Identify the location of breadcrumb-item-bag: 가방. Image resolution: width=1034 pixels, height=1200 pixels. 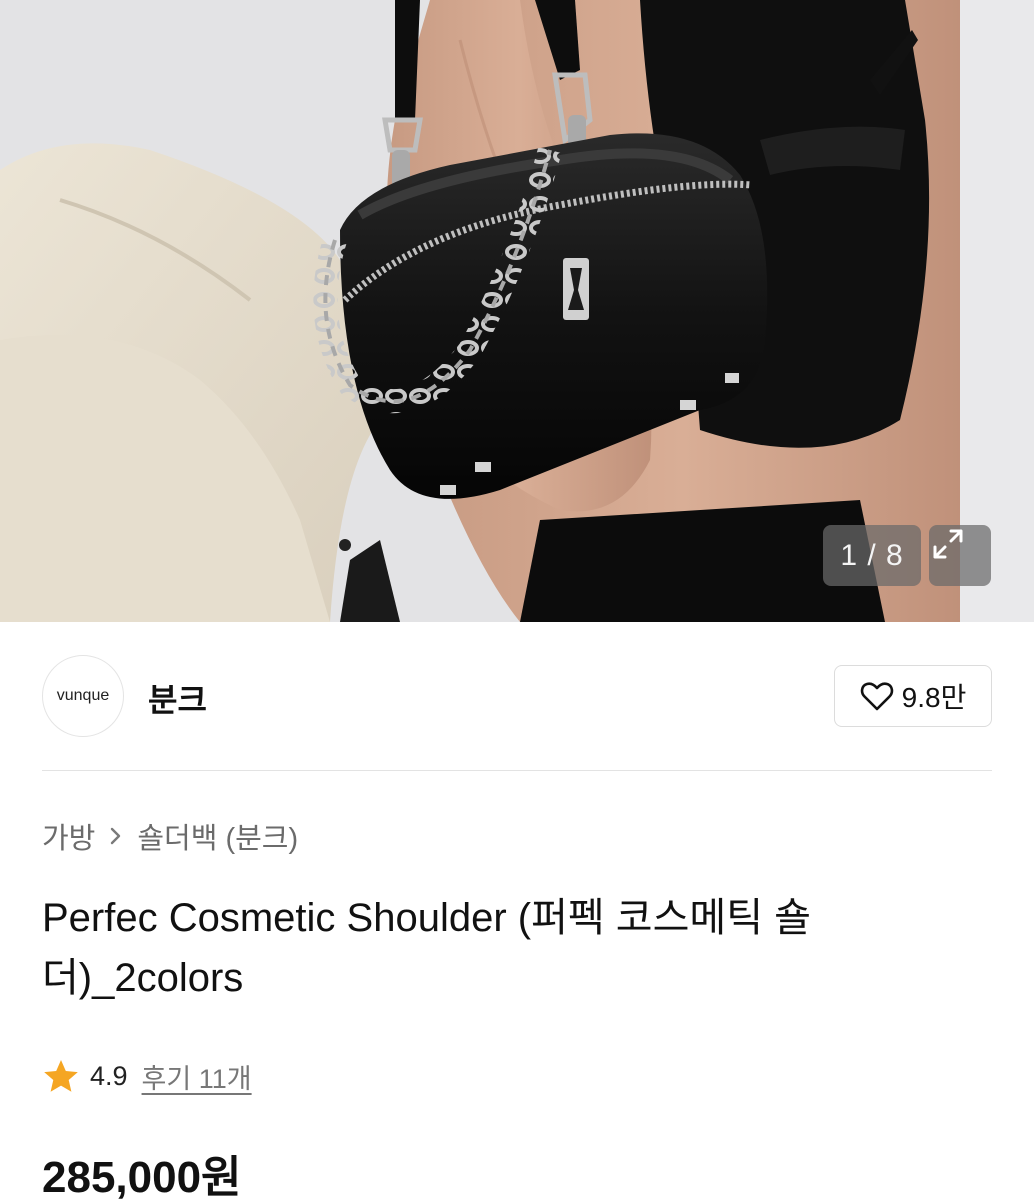
(68, 836).